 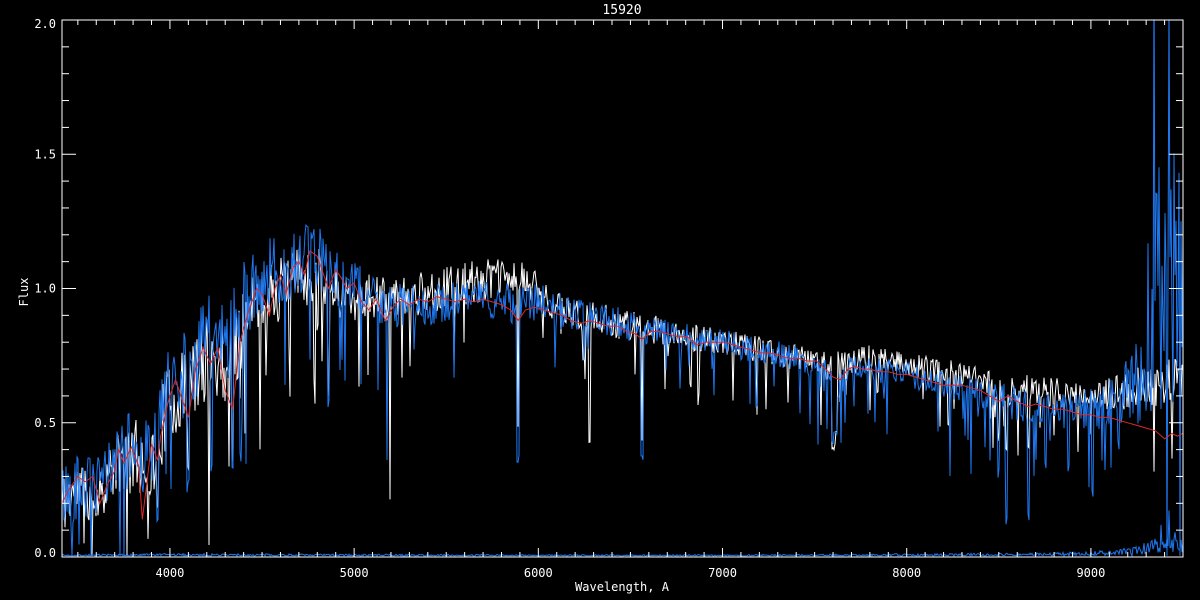 What do you see at coordinates (45, 289) in the screenshot?
I see `y-tick-label: 1.0` at bounding box center [45, 289].